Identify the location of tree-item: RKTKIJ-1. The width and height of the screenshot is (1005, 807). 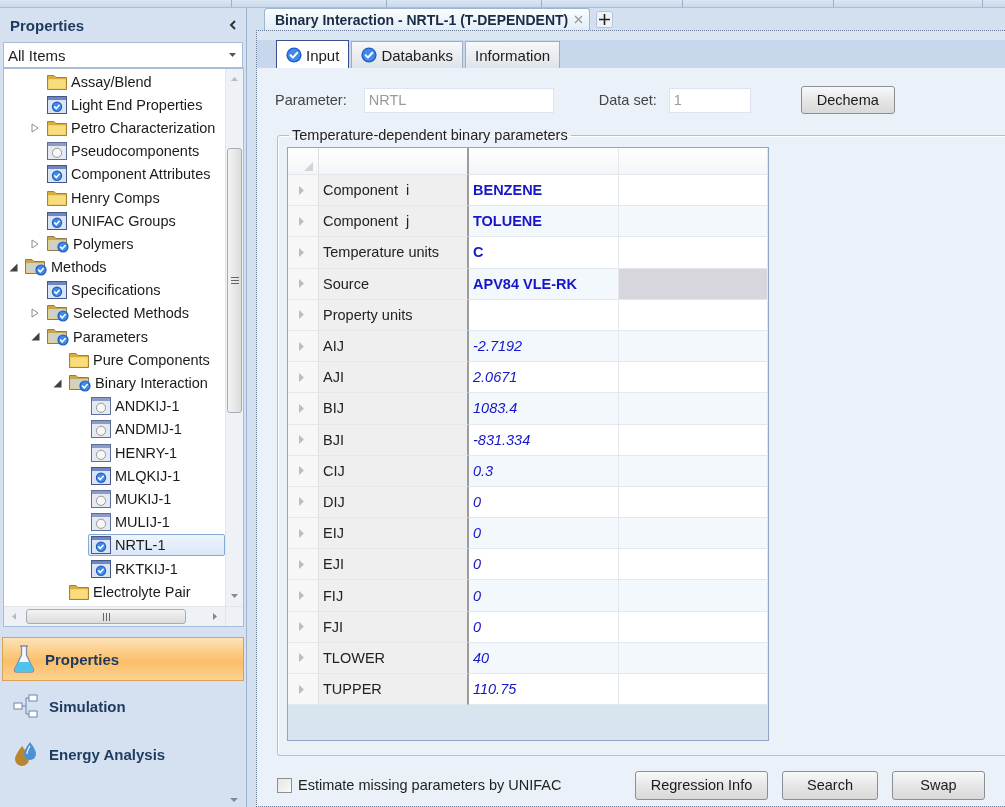
(156, 568).